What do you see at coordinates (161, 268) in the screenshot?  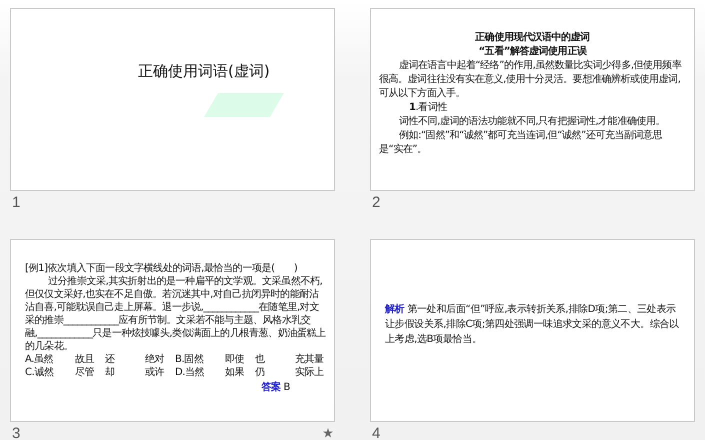 I see `question-text: [例1]依次填入下面一段文字横线处的词语,最恰当的一项是( )` at bounding box center [161, 268].